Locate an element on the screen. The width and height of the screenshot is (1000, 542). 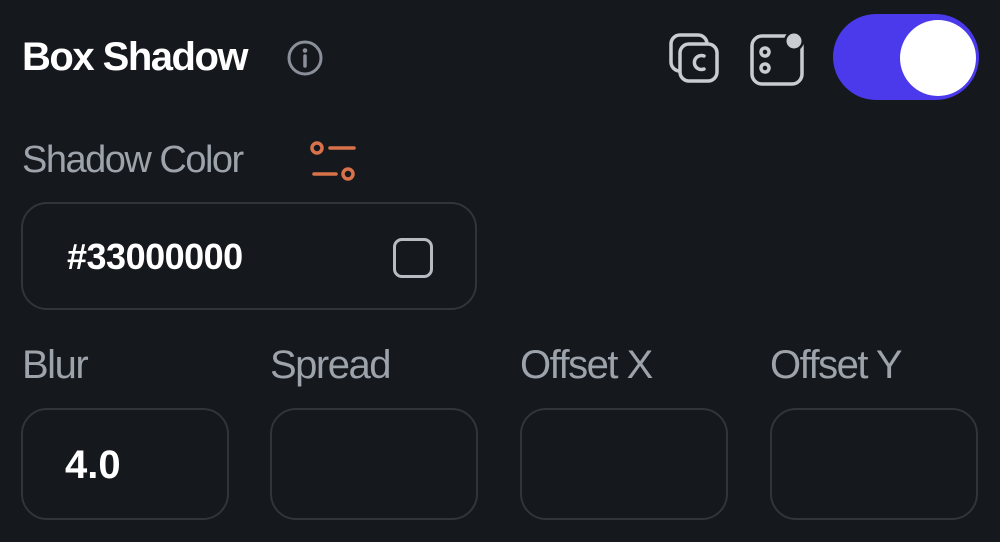
offset-y-input is located at coordinates (874, 464).